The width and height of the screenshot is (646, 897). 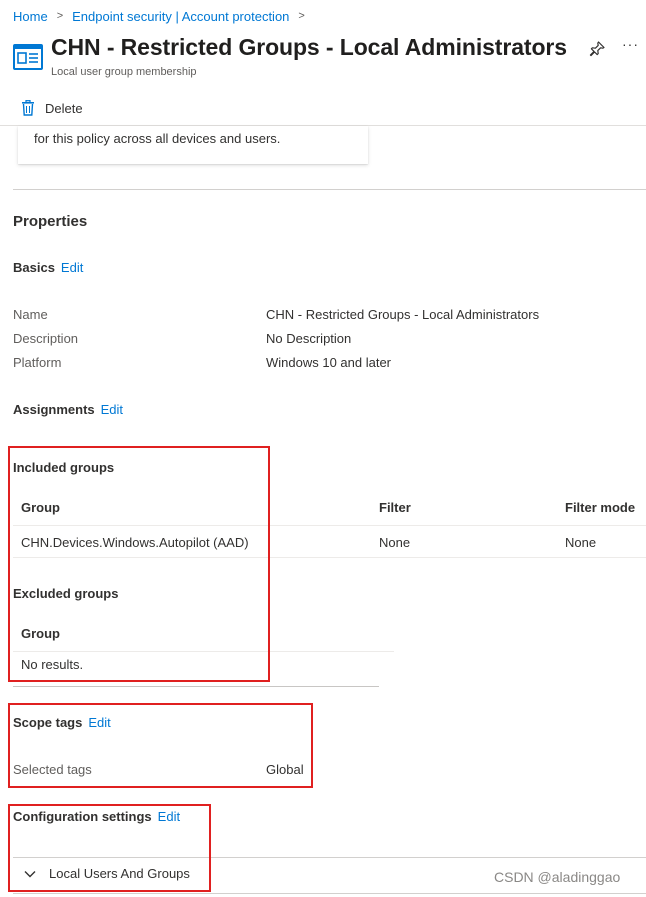 I want to click on accordion-top-divider, so click(x=329, y=857).